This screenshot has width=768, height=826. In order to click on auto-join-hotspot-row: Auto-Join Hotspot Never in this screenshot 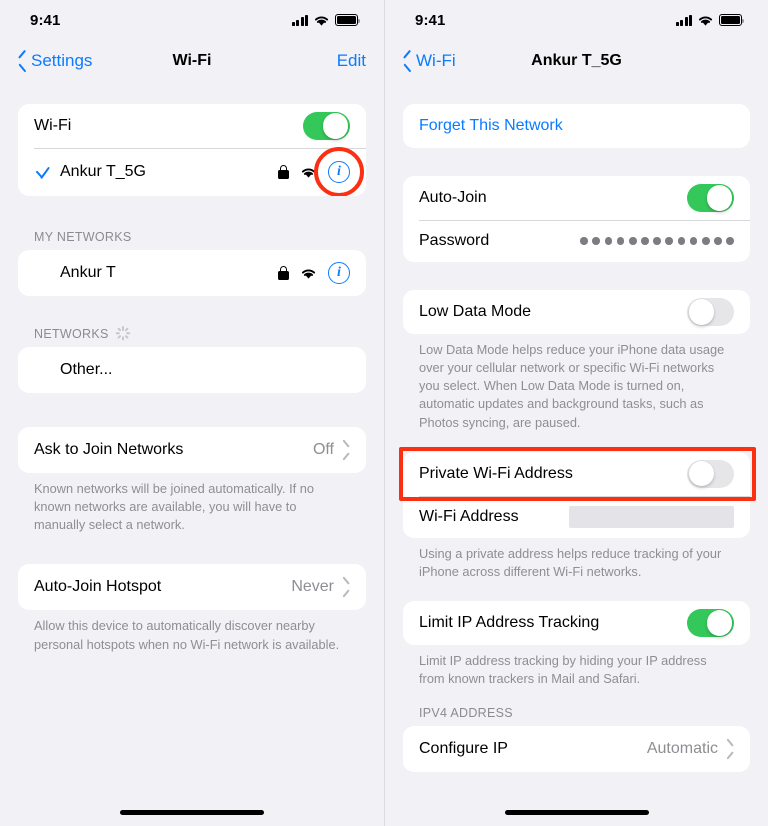, I will do `click(192, 587)`.